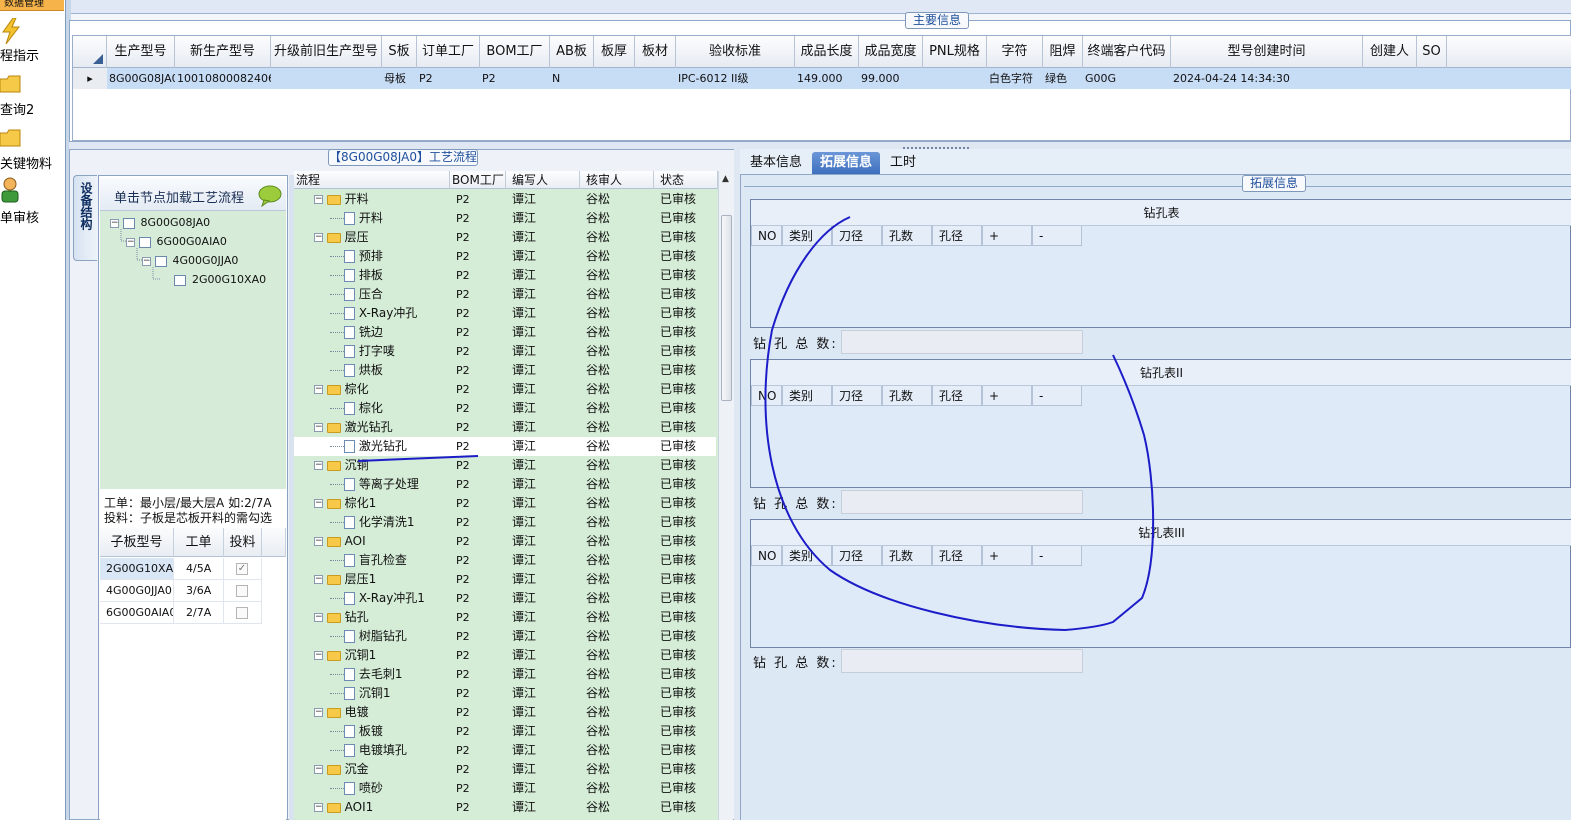 The height and width of the screenshot is (820, 1571). I want to click on column-header: 核审人, so click(617, 180).